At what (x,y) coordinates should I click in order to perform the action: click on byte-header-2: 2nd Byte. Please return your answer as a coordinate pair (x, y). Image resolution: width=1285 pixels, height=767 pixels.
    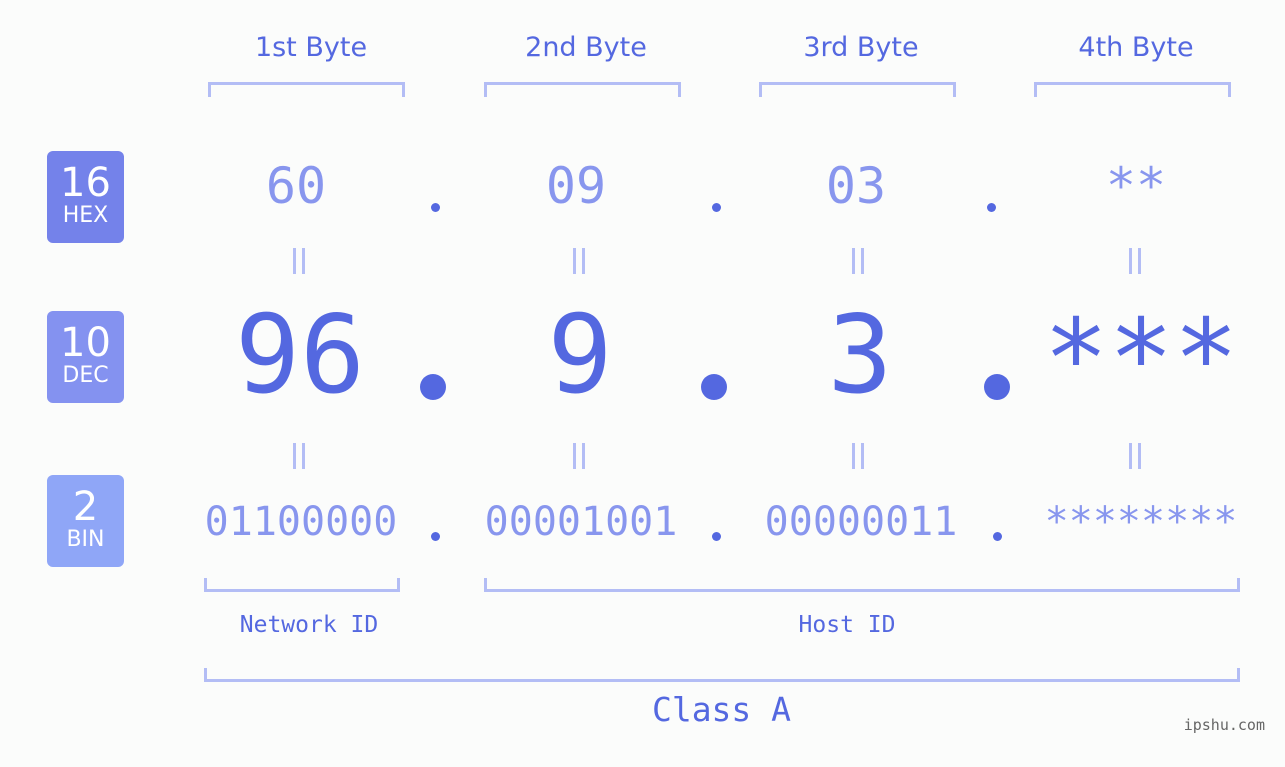
    Looking at the image, I should click on (586, 47).